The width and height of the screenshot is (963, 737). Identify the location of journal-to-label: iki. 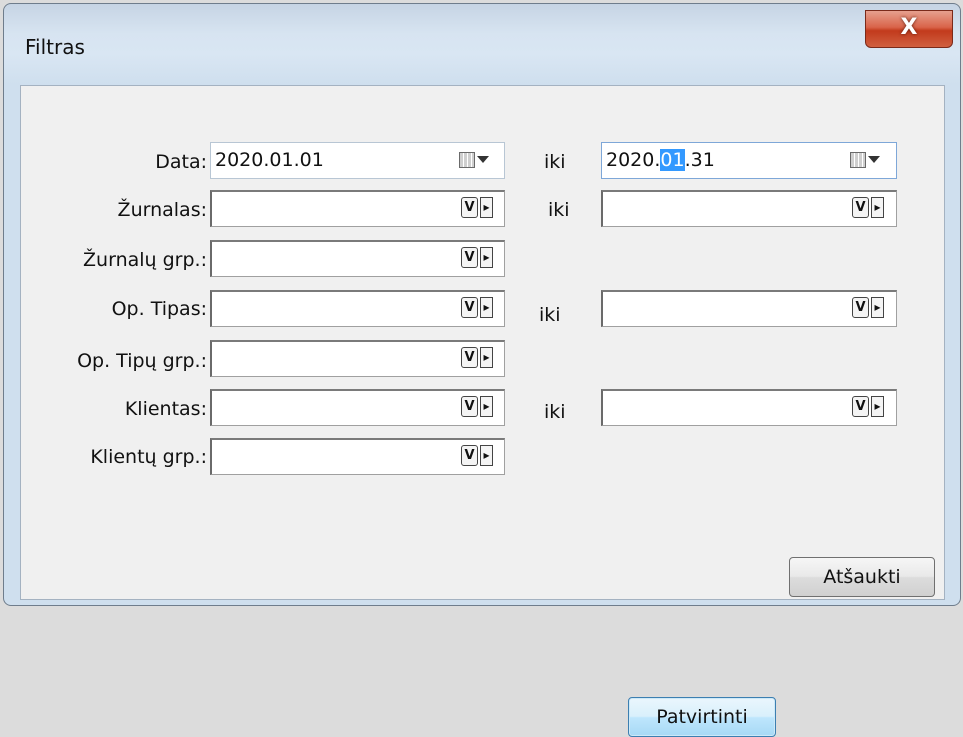
(559, 210).